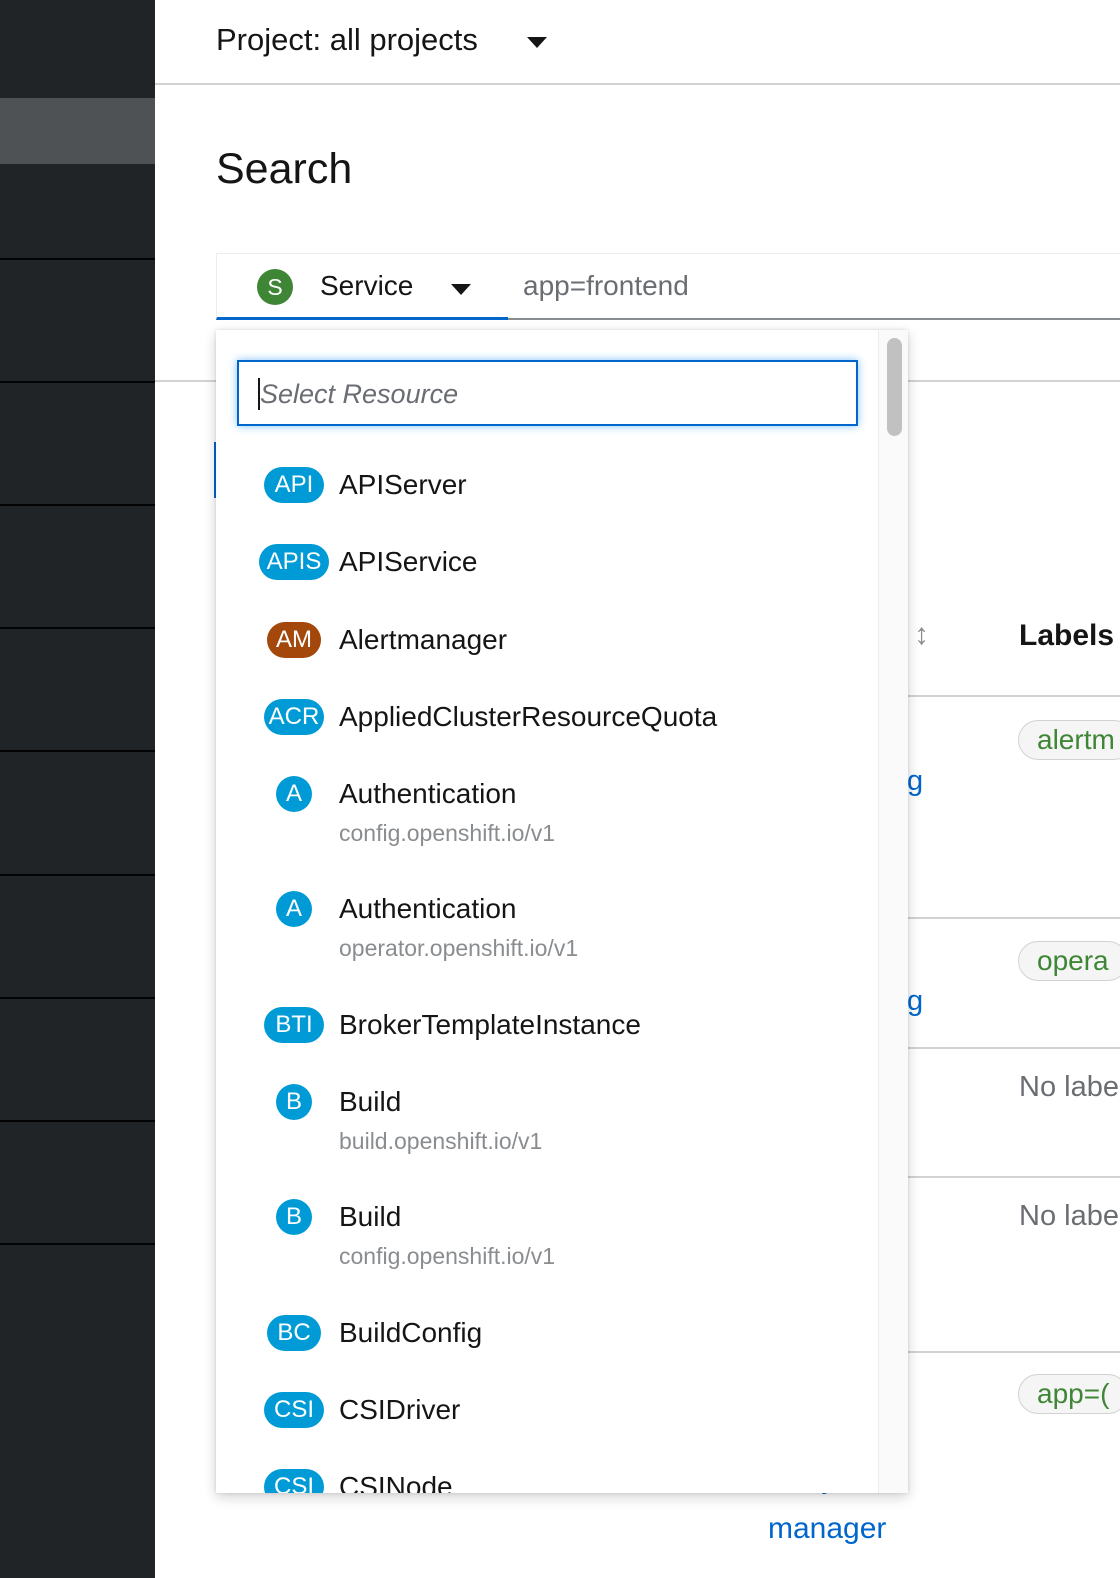 Image resolution: width=1120 pixels, height=1578 pixels. I want to click on label-chip: app=(, so click(1069, 1394).